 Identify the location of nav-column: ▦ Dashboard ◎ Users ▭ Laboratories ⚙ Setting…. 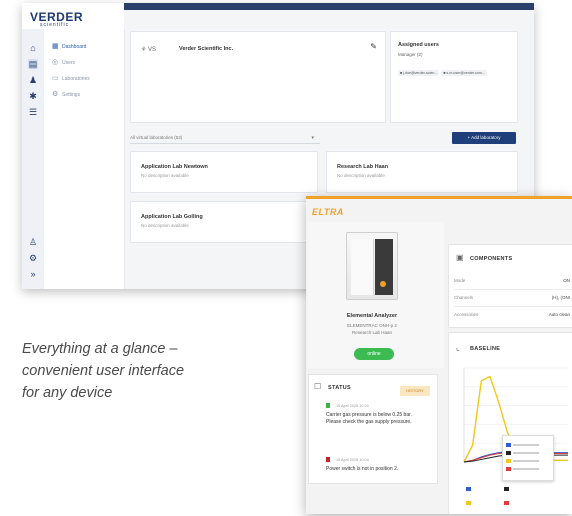
(84, 159).